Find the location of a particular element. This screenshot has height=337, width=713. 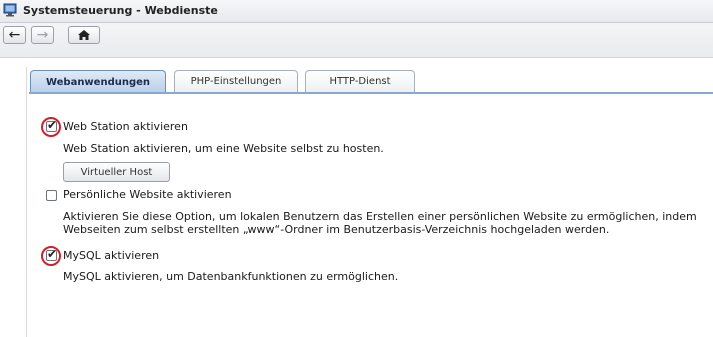

tab-underline is located at coordinates (371, 93).